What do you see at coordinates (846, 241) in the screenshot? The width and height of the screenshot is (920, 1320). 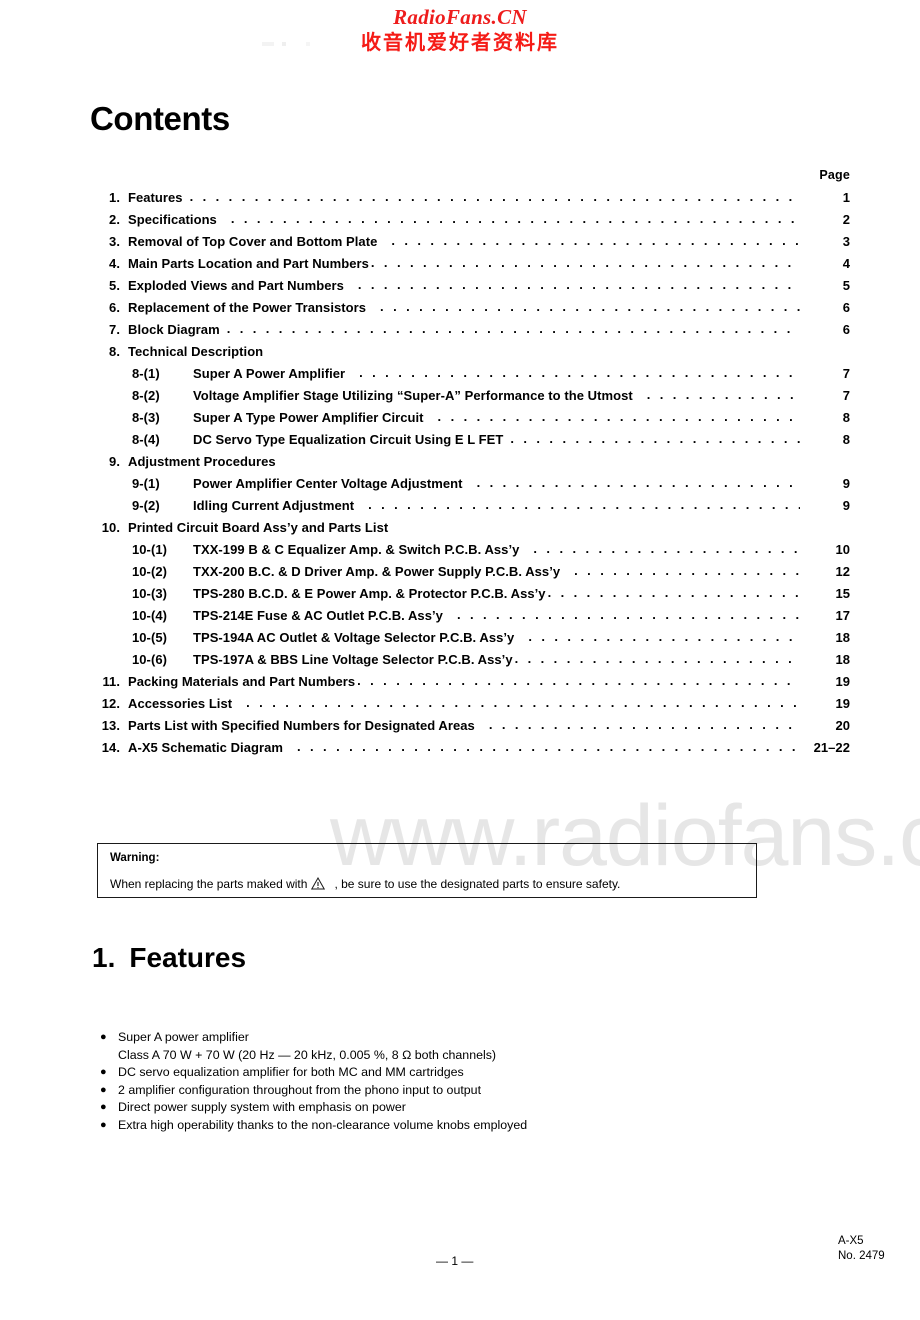 I see `toc-entry-page: 3` at bounding box center [846, 241].